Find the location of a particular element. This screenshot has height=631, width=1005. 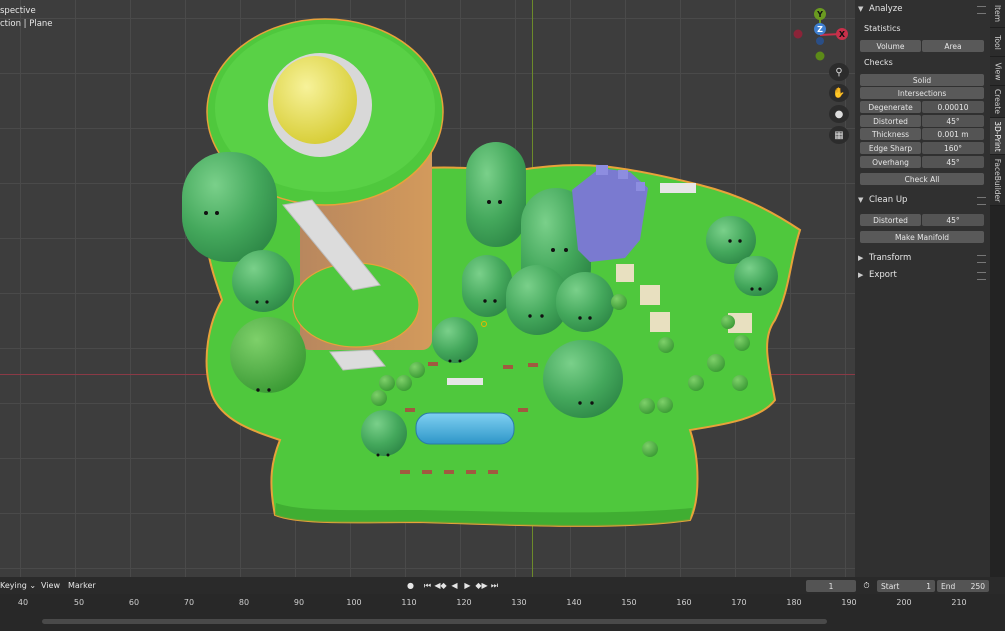

jump-end-icon: ⏭ is located at coordinates (494, 585).